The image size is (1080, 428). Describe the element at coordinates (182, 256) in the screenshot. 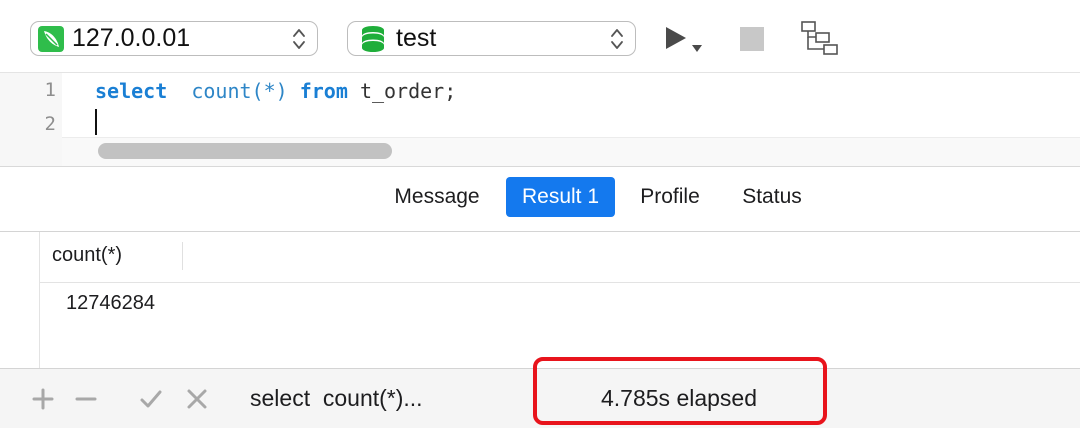

I see `column-divider` at that location.